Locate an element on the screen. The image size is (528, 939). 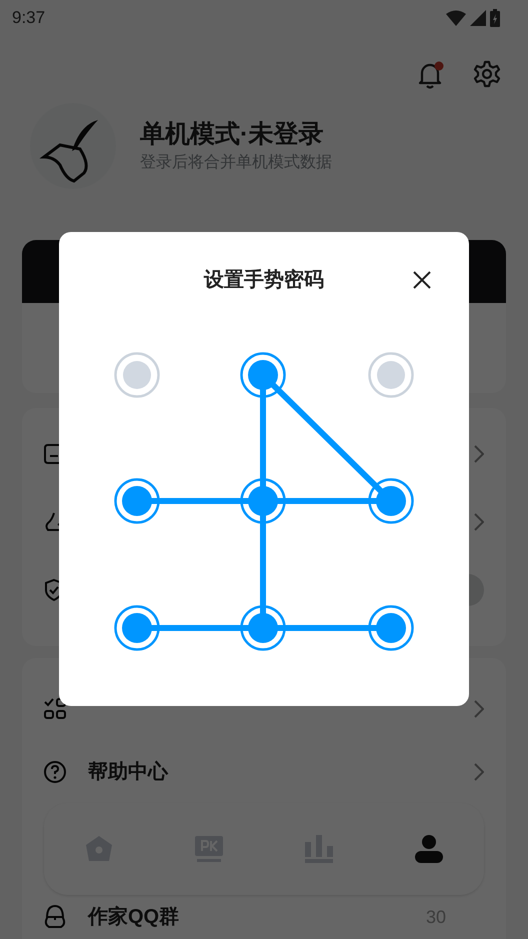
close-icon is located at coordinates (422, 280).